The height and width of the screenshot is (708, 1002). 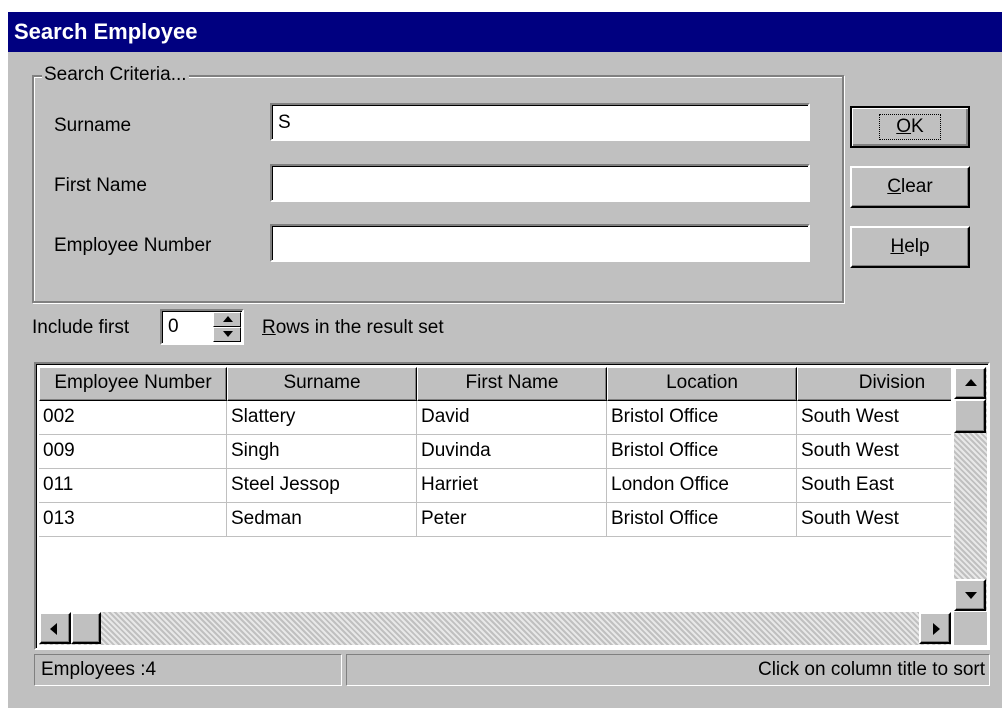 I want to click on include-rows-value: 0, so click(x=173, y=326).